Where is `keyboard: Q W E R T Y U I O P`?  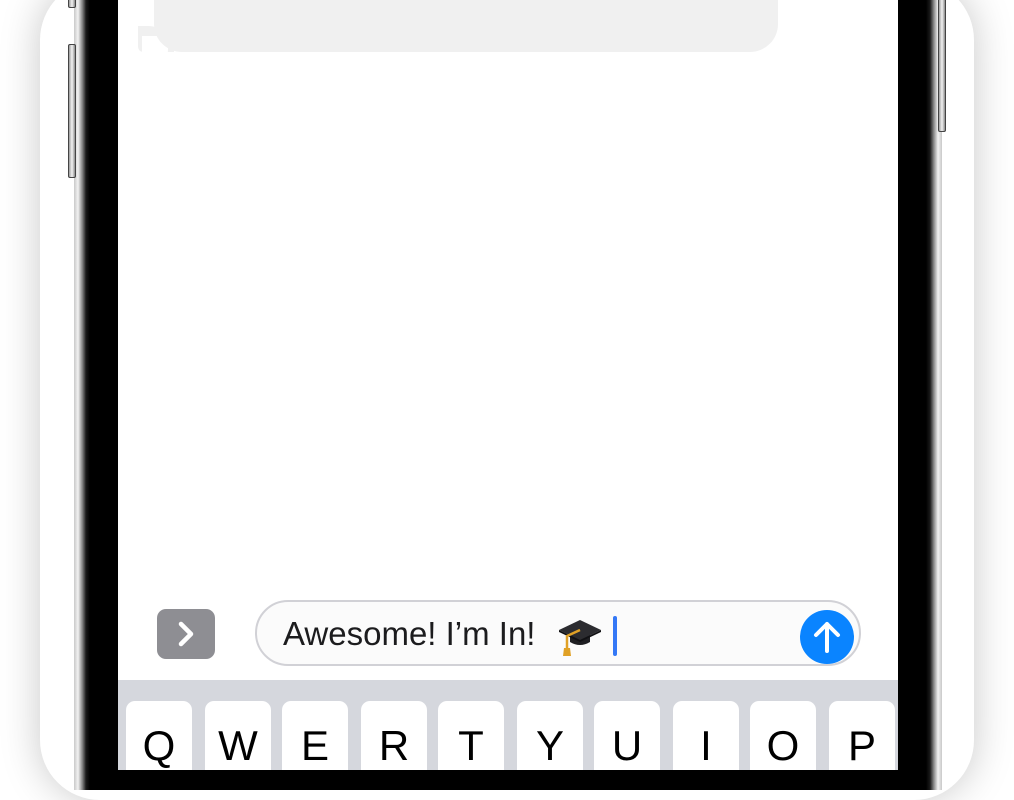
keyboard: Q W E R T Y U I O P is located at coordinates (508, 725).